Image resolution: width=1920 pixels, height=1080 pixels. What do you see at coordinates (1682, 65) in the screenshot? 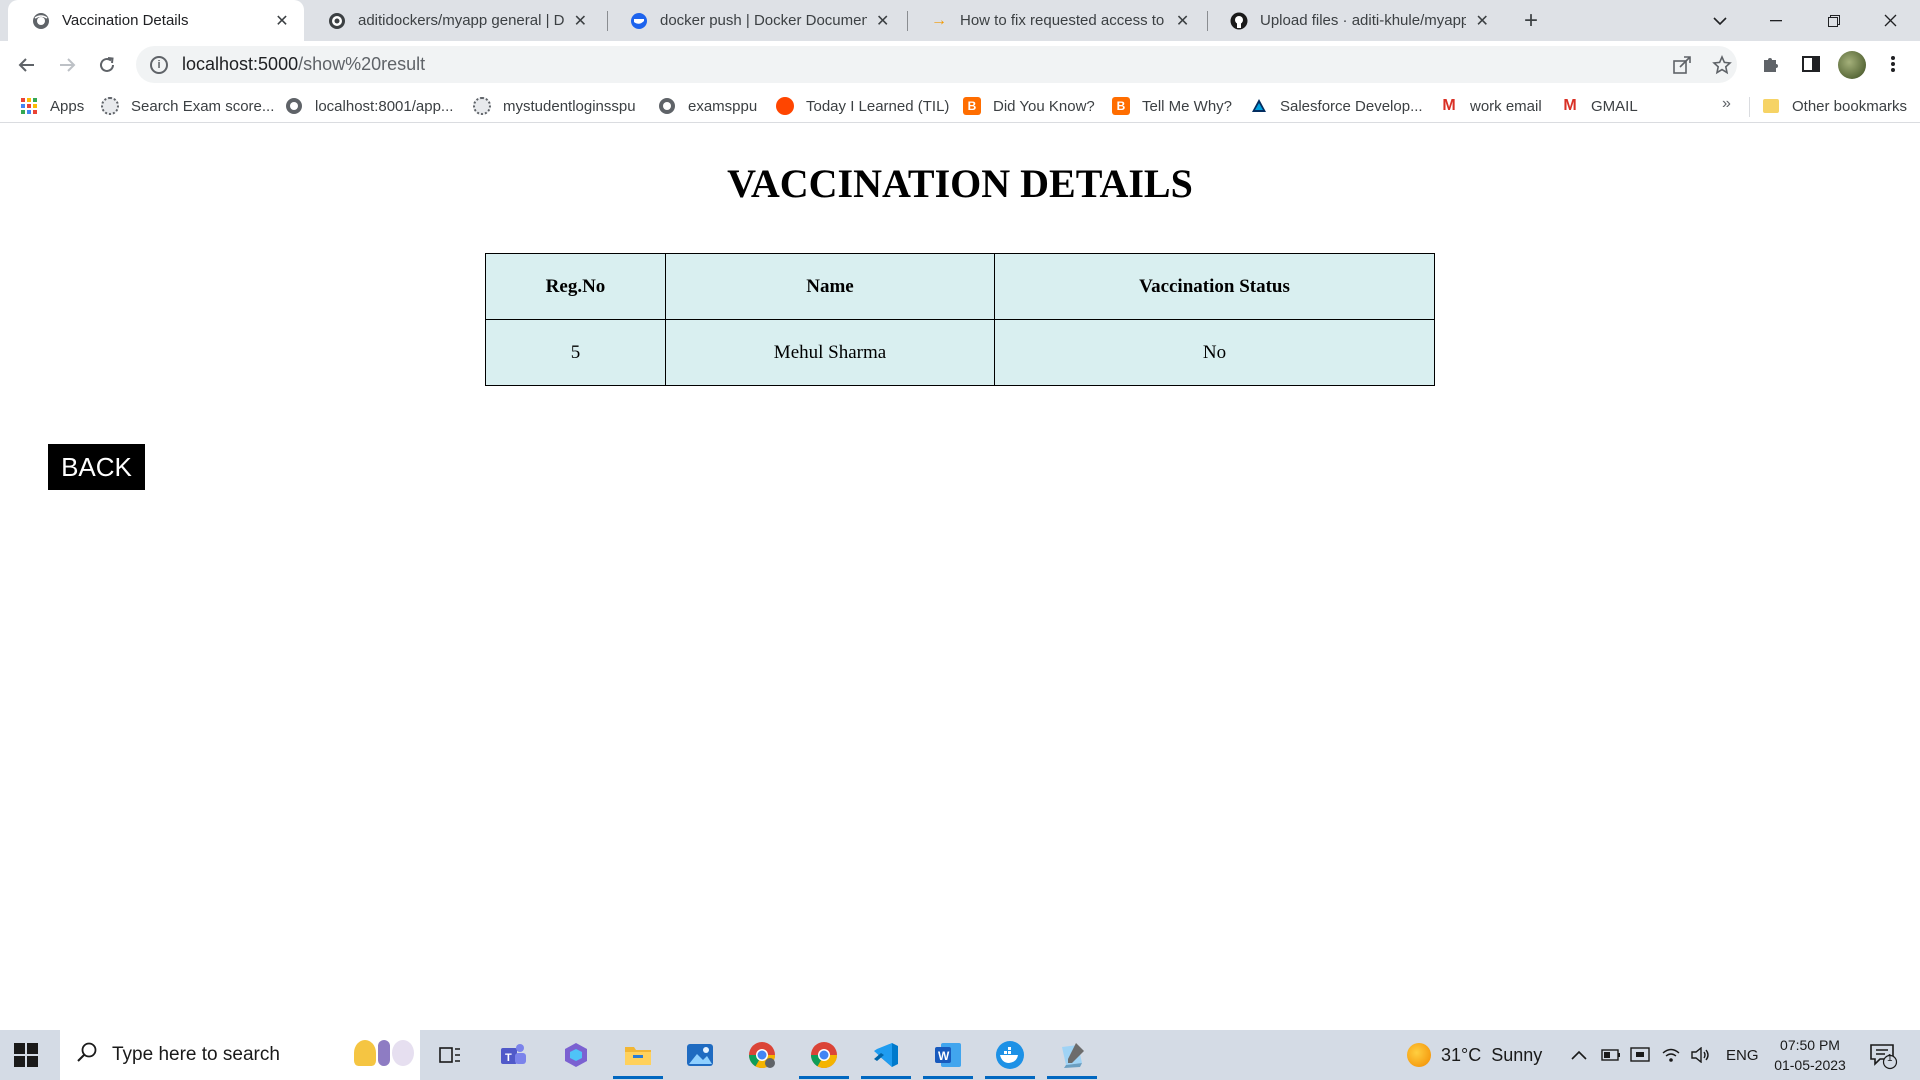
I see `share-icon` at bounding box center [1682, 65].